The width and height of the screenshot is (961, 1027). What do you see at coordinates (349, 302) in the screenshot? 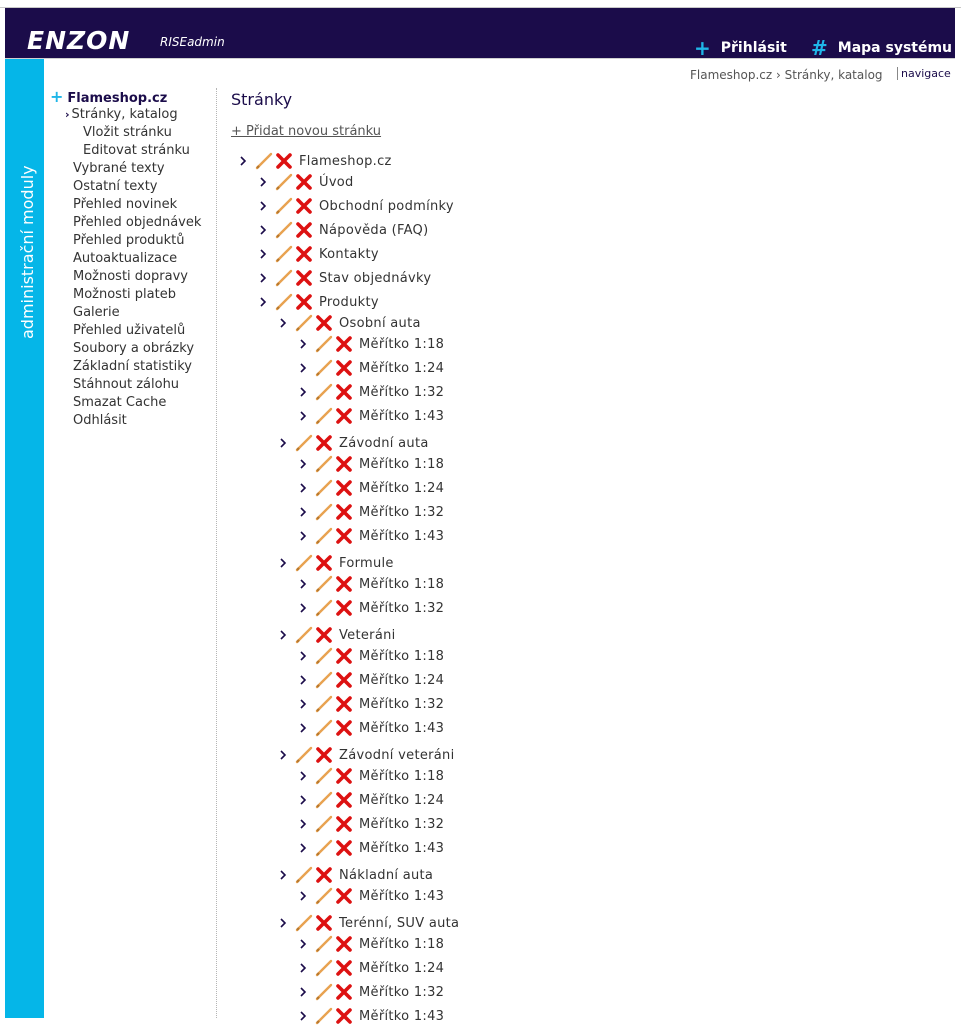
I see `tree-item-label: Produkty` at bounding box center [349, 302].